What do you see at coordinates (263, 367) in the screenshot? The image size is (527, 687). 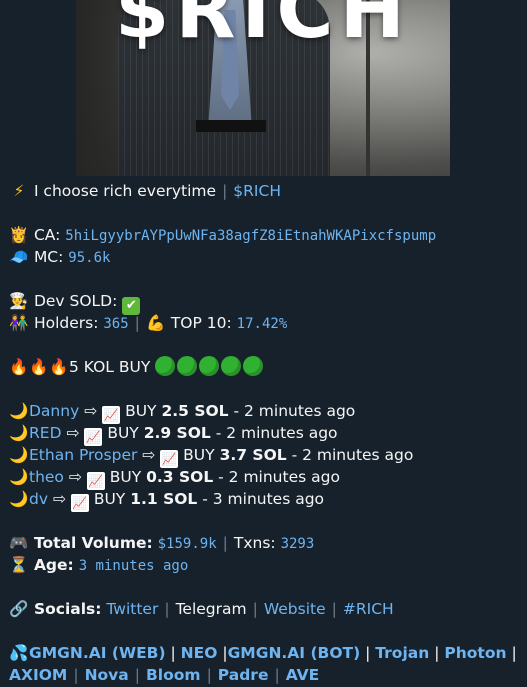 I see `kol-row: 🔥🔥🔥5 KOL BUY` at bounding box center [263, 367].